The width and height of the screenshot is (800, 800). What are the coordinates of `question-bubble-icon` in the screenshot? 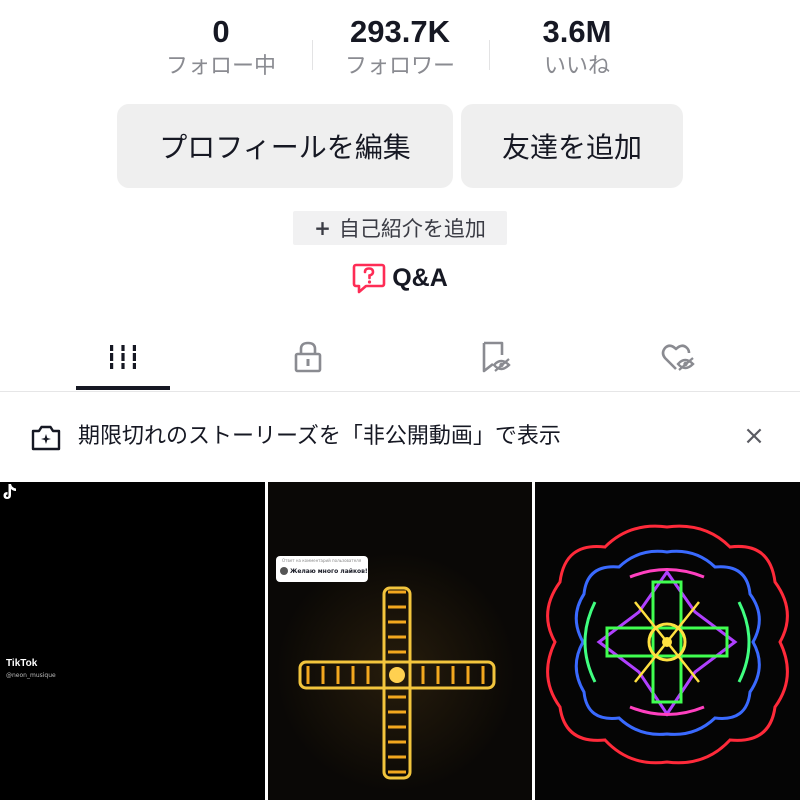 It's located at (369, 278).